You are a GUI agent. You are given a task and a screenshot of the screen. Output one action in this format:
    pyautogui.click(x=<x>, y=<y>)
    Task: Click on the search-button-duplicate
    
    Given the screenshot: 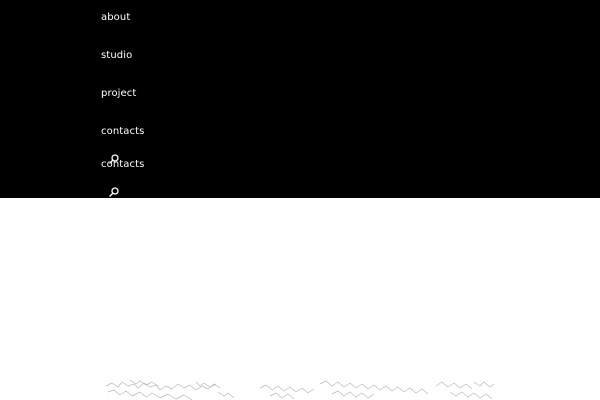 What is the action you would take?
    pyautogui.click(x=114, y=192)
    